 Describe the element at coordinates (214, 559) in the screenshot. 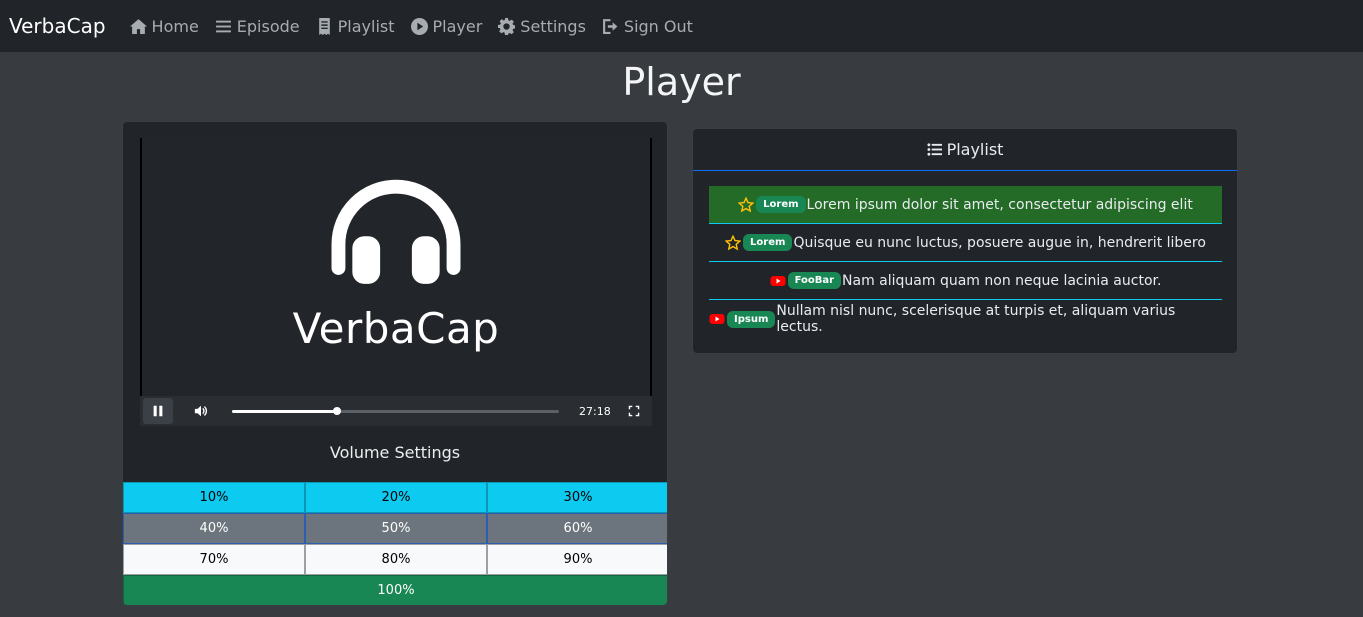

I see `volume-70-button: 70%` at that location.